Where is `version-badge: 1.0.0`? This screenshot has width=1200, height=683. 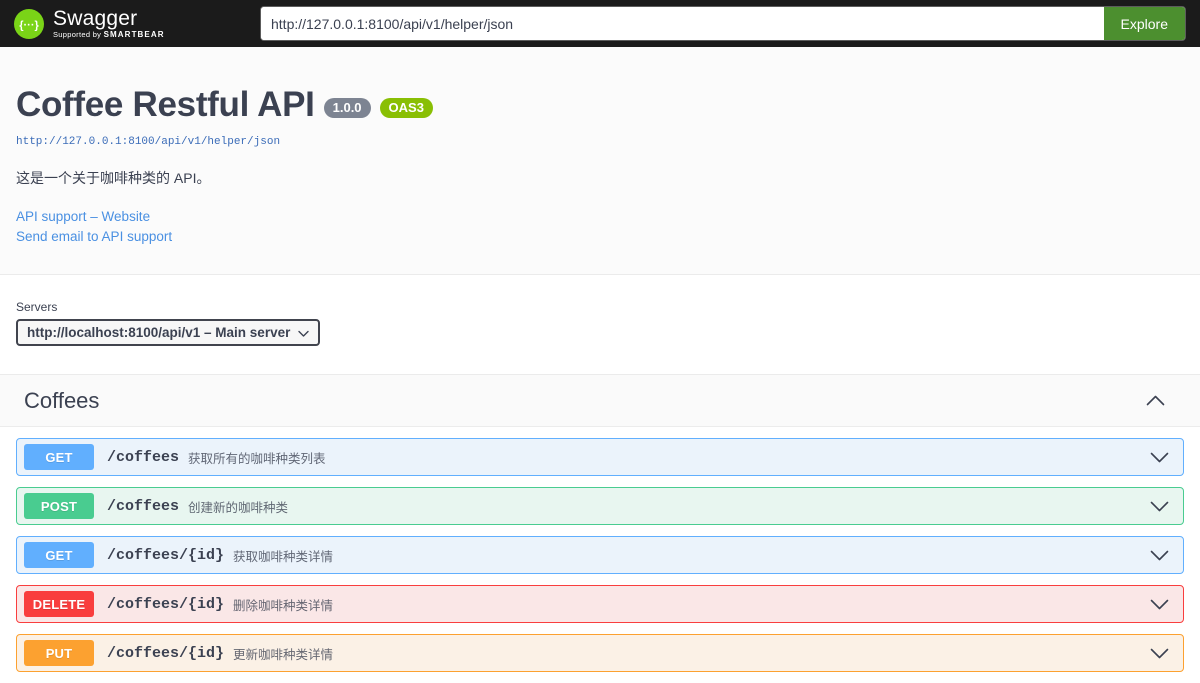 version-badge: 1.0.0 is located at coordinates (347, 108).